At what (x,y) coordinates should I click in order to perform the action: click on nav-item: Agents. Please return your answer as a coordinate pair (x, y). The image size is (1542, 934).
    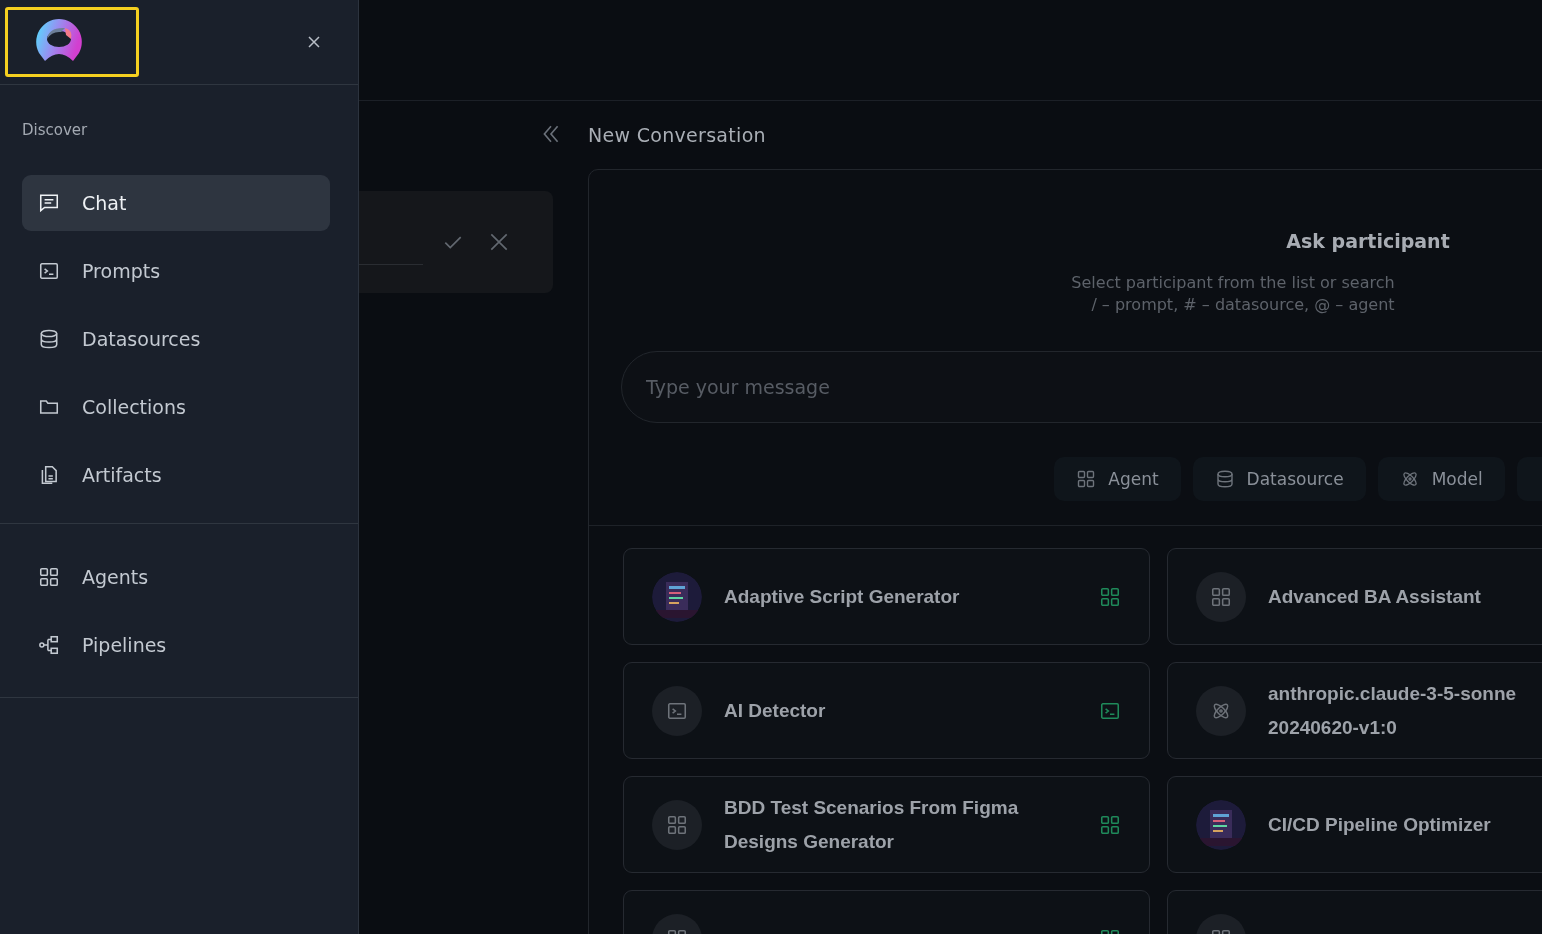
    Looking at the image, I should click on (176, 577).